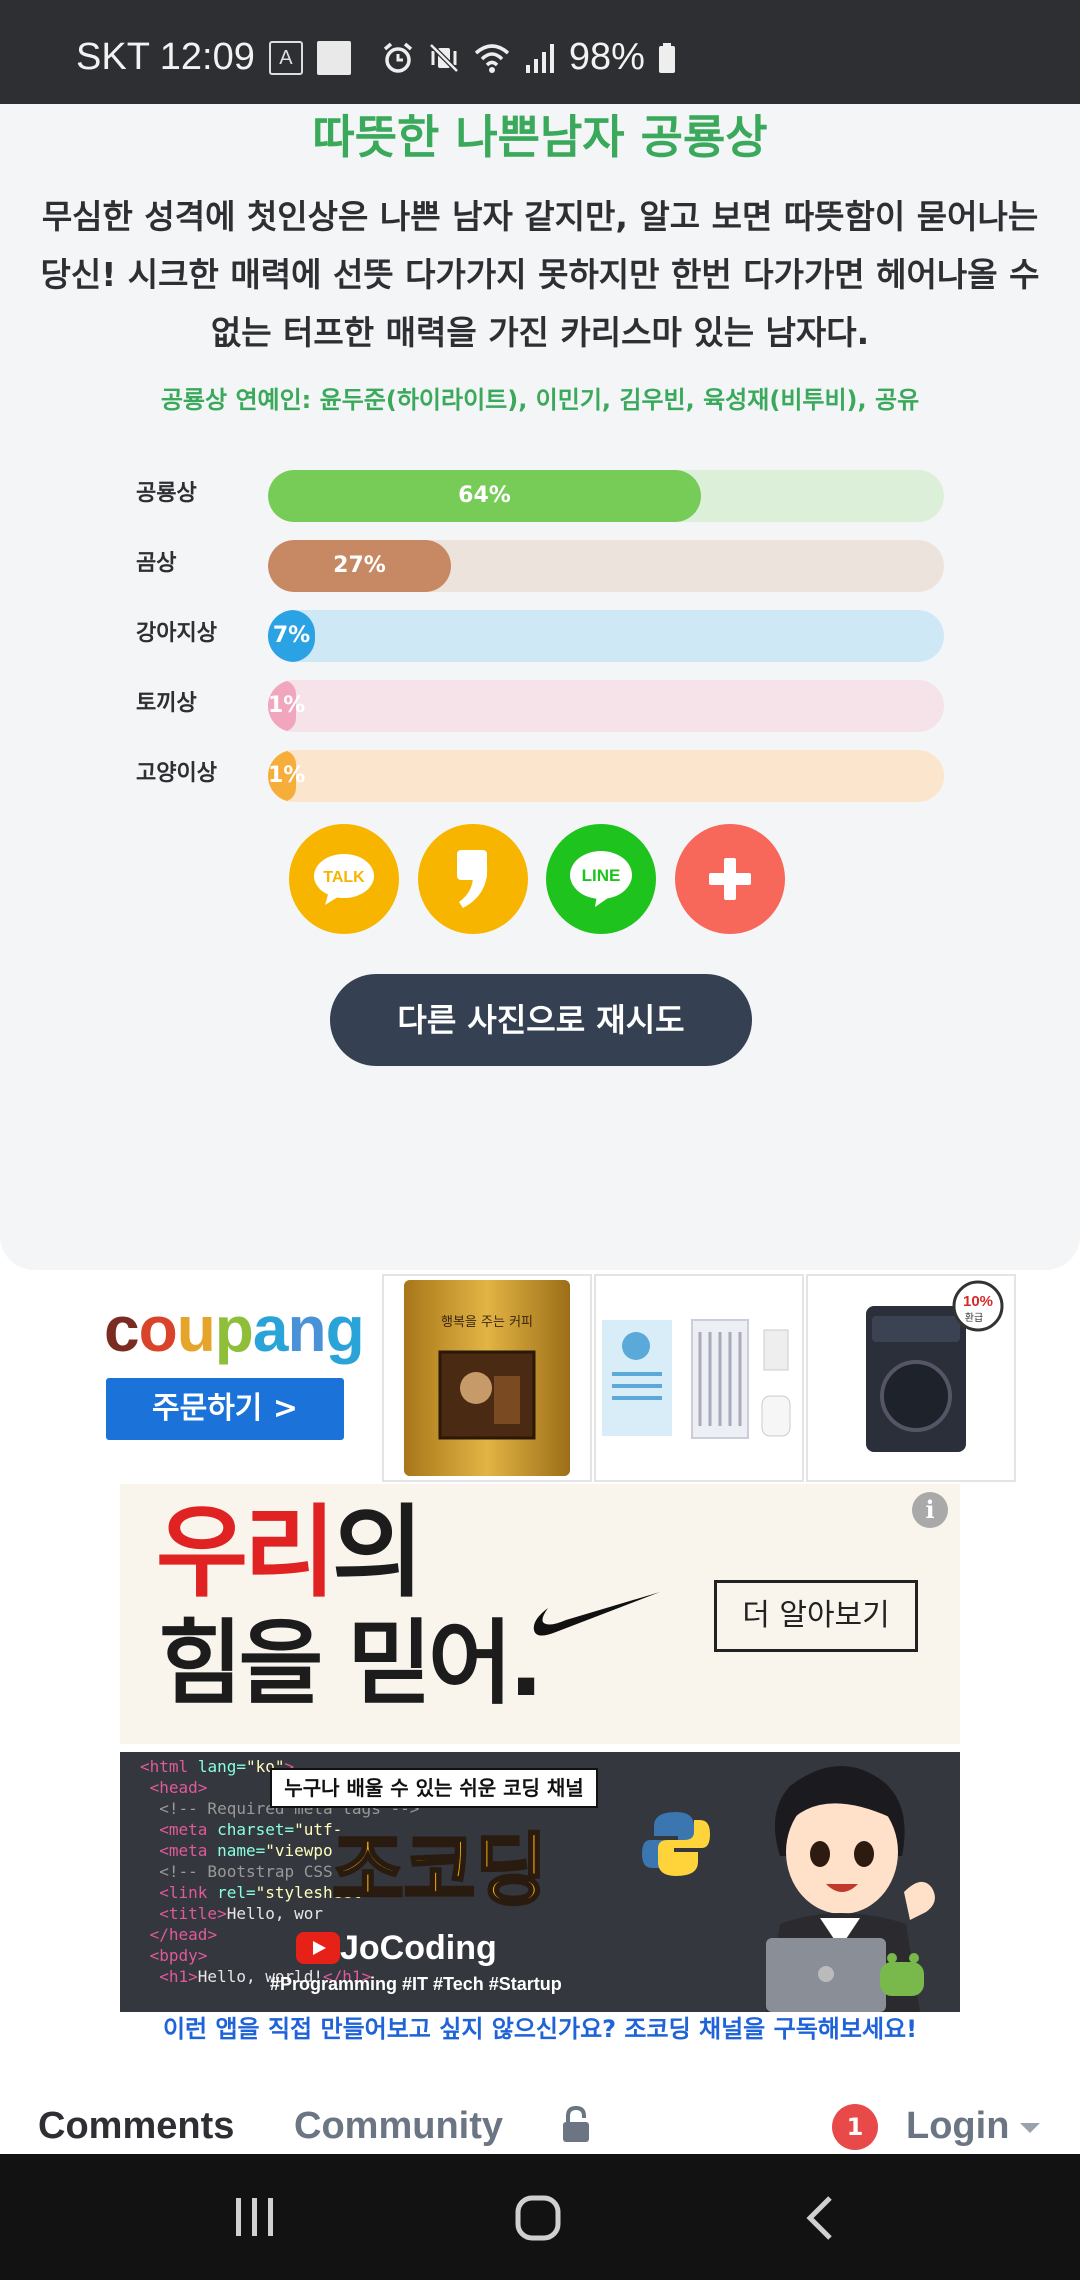 The image size is (1080, 2280). I want to click on learn-more-button: 더 알아보기, so click(816, 1616).